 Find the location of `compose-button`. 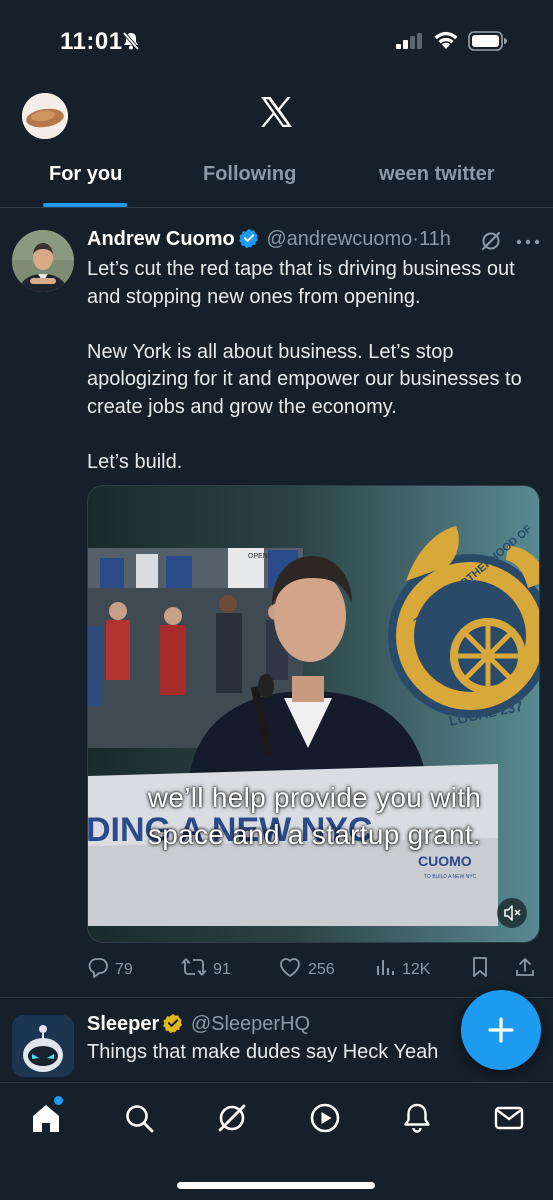

compose-button is located at coordinates (501, 1030).